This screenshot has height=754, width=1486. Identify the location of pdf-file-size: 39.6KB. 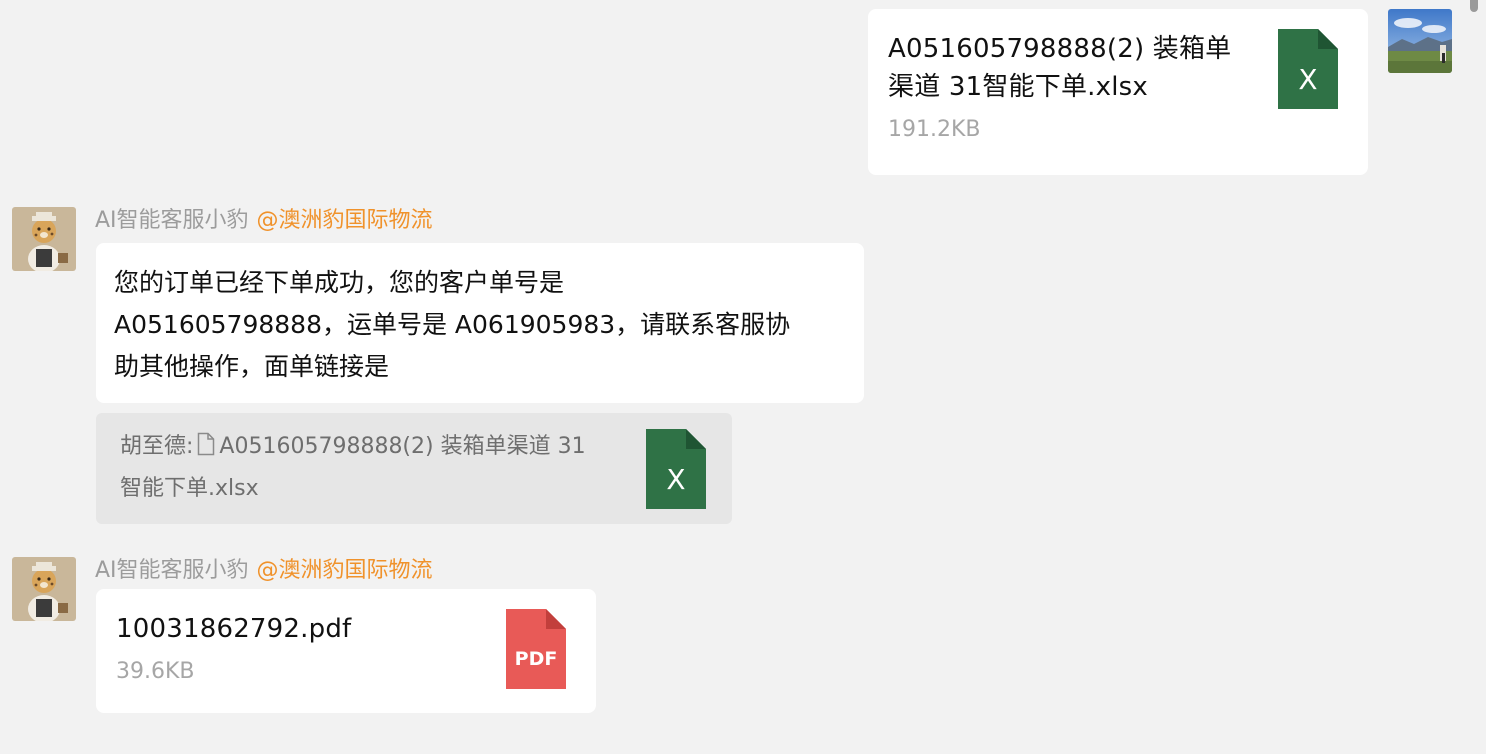
(155, 671).